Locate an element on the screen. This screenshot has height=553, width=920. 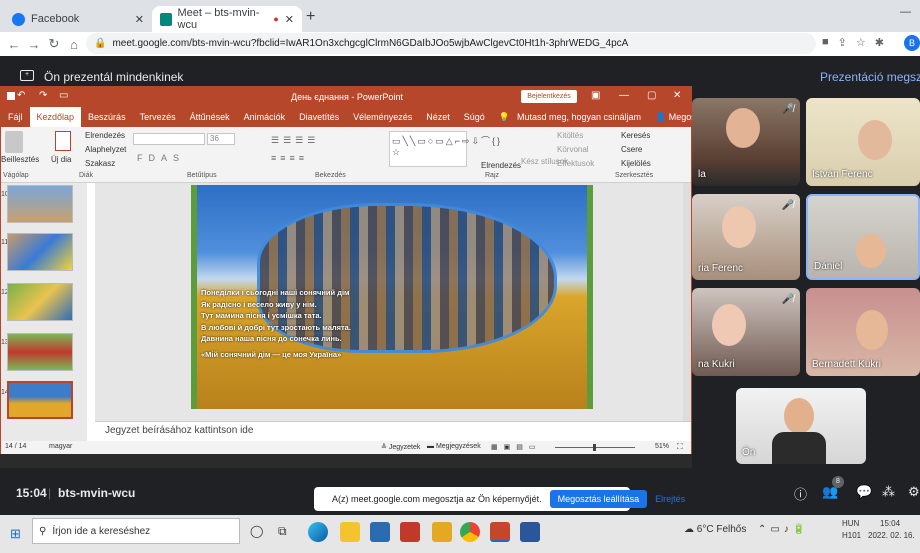
chrome-icon is located at coordinates (470, 532).